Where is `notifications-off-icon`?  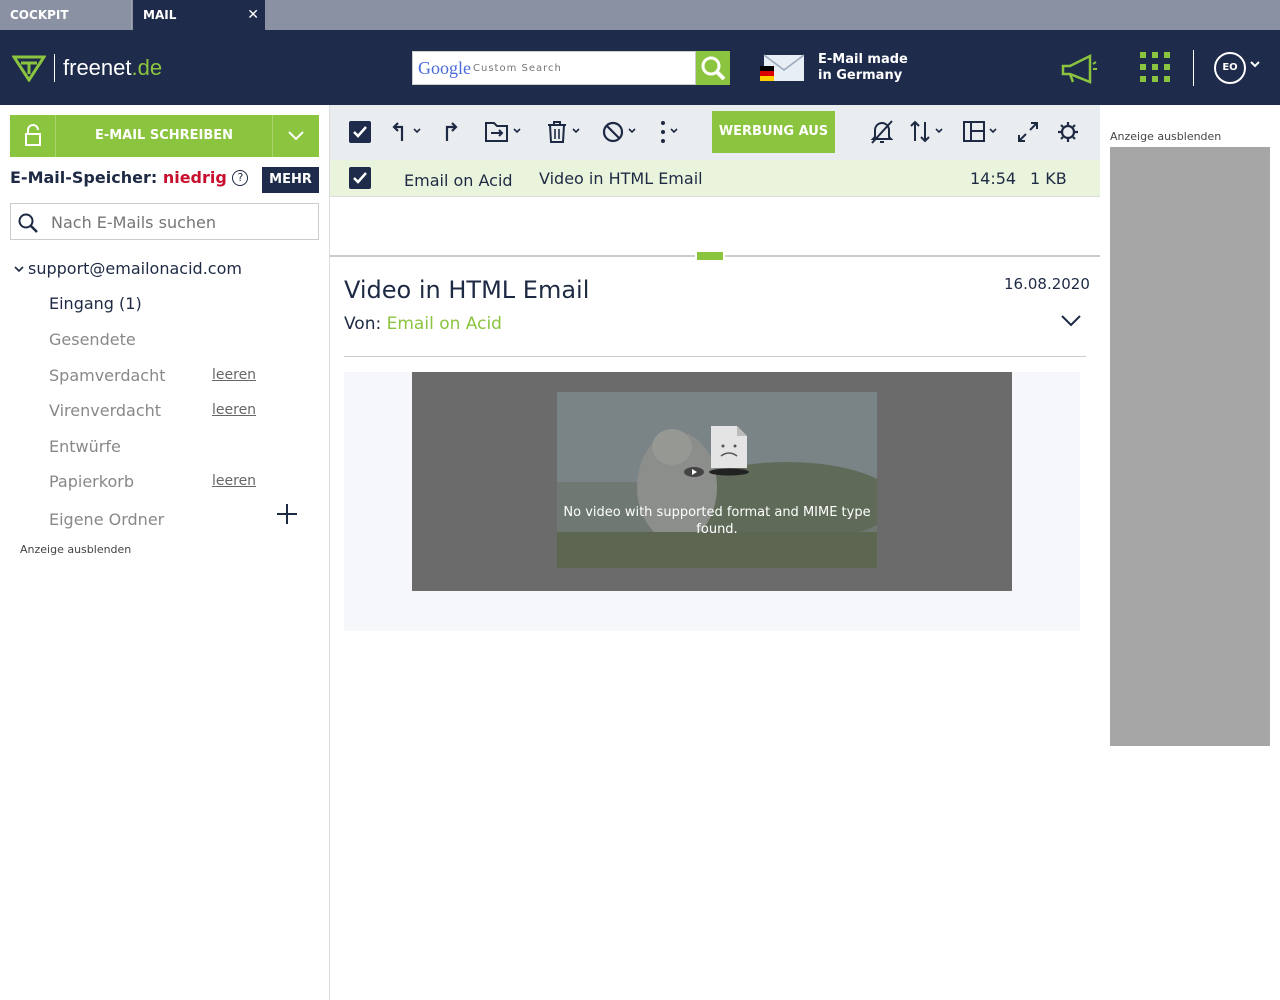
notifications-off-icon is located at coordinates (882, 132).